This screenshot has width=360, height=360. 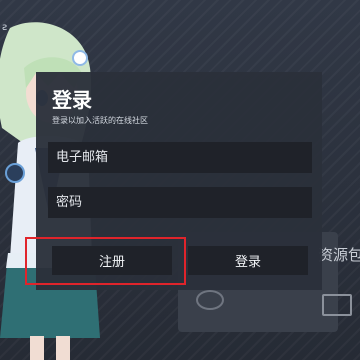 I want to click on background-tile-label: 资源包, so click(x=339, y=255).